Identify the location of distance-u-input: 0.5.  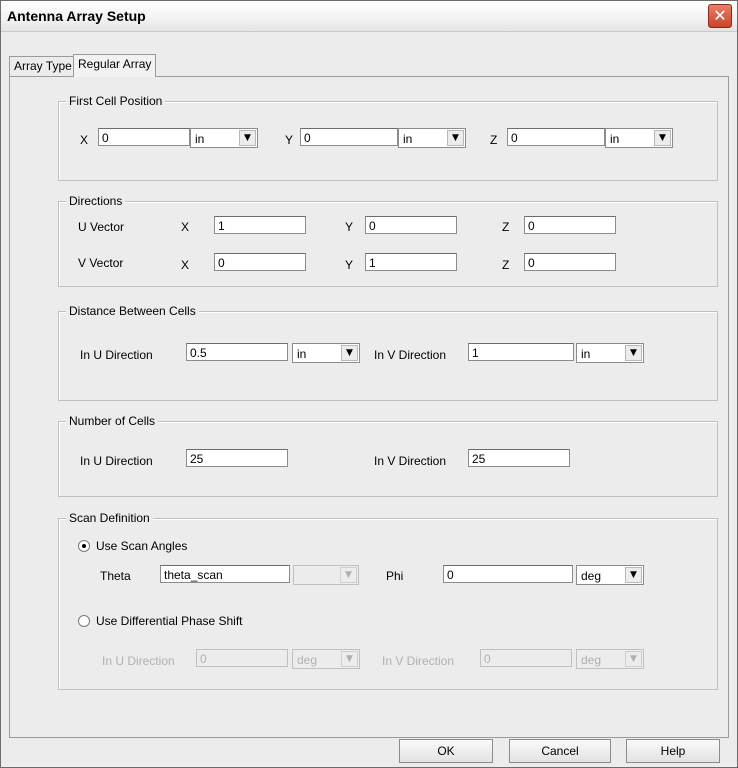
(237, 352).